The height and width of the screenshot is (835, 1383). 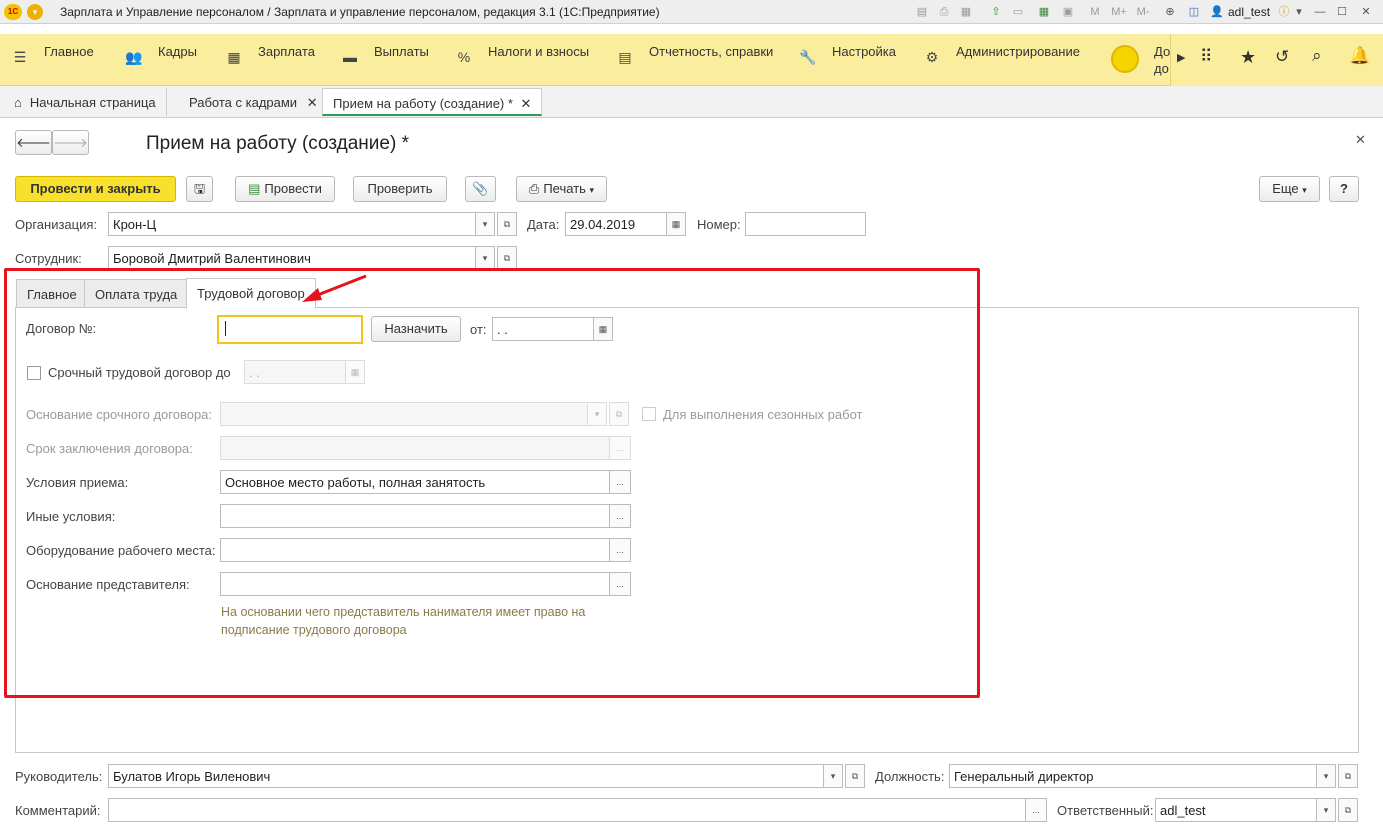 What do you see at coordinates (1162, 51) in the screenshot?
I see `menu-extra-top: До` at bounding box center [1162, 51].